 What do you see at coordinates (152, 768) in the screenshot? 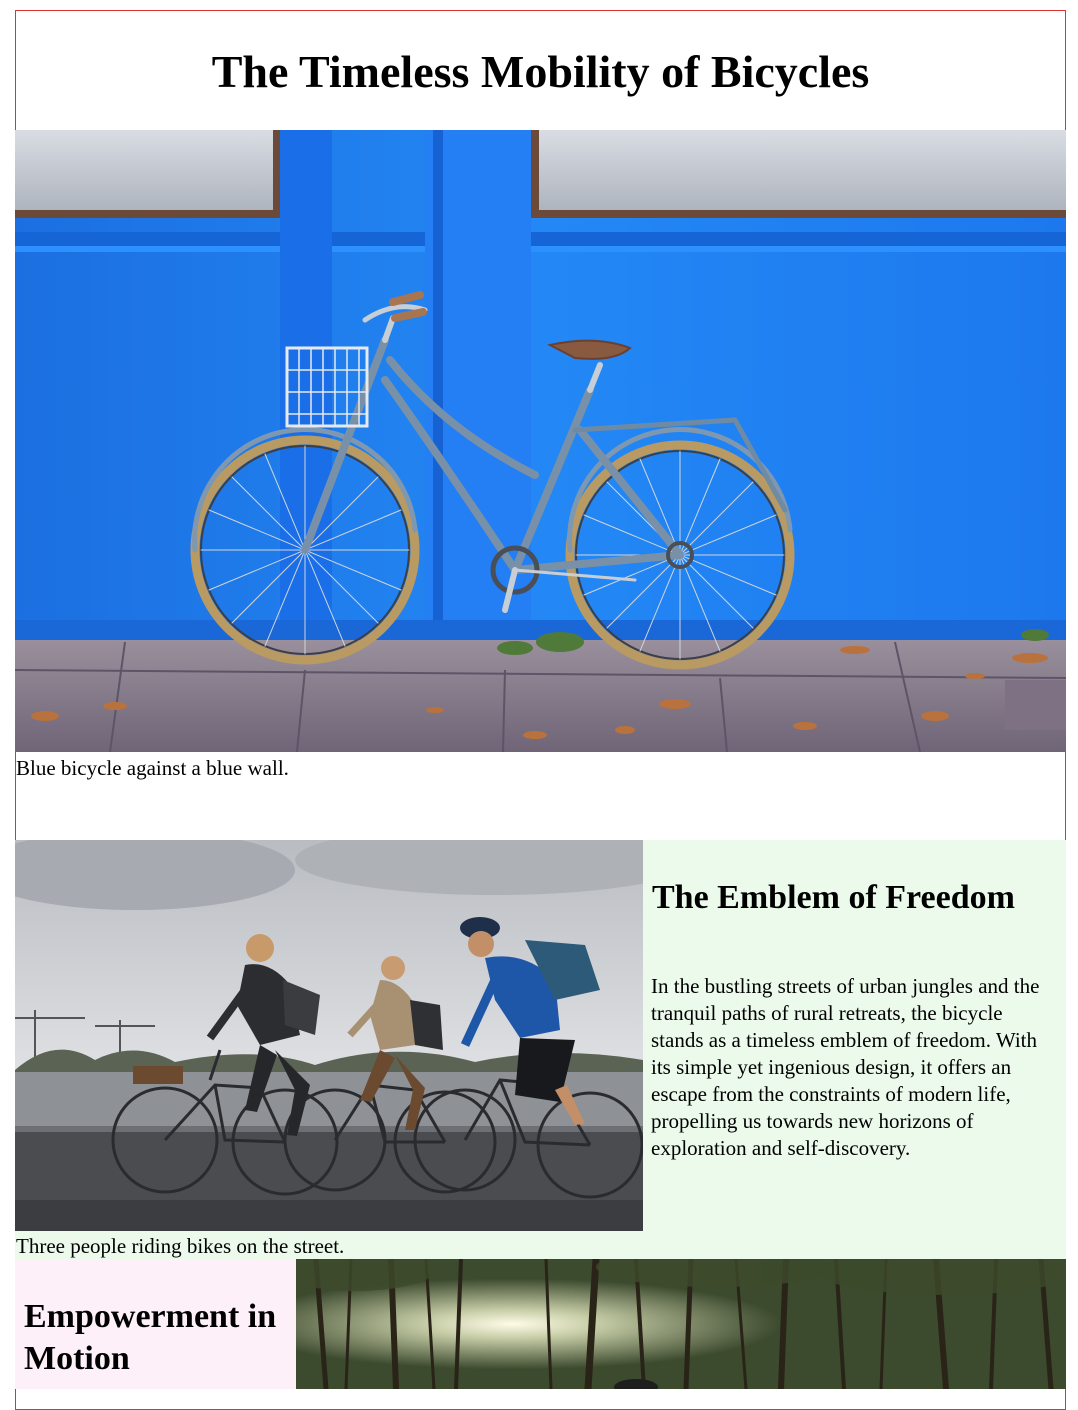
I see `hero-caption: Blue bicycle against a blue wall.` at bounding box center [152, 768].